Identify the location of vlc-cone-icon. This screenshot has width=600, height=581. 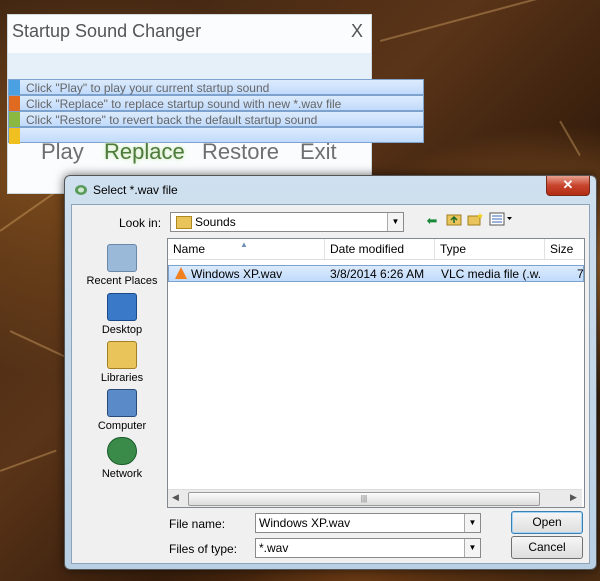
(181, 273).